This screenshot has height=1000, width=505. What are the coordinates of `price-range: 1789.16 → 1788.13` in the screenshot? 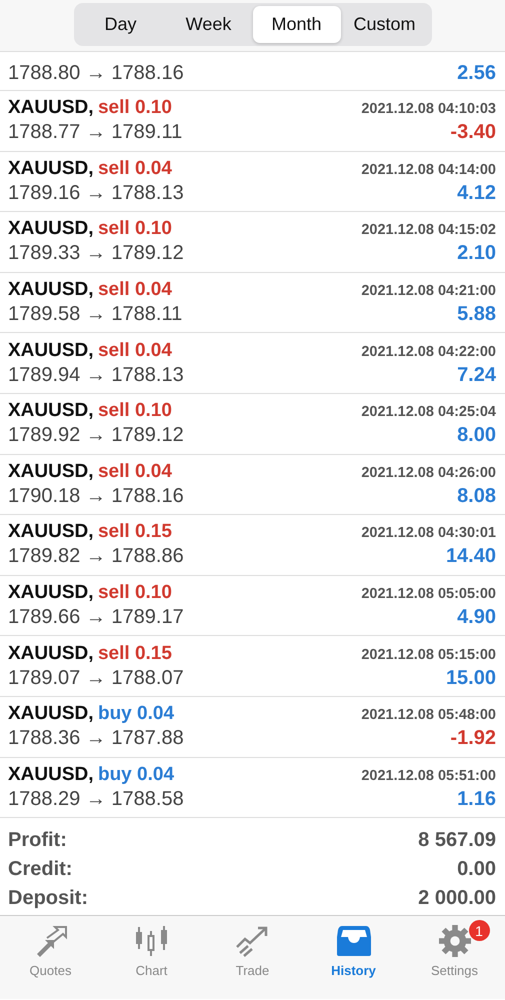 It's located at (96, 193).